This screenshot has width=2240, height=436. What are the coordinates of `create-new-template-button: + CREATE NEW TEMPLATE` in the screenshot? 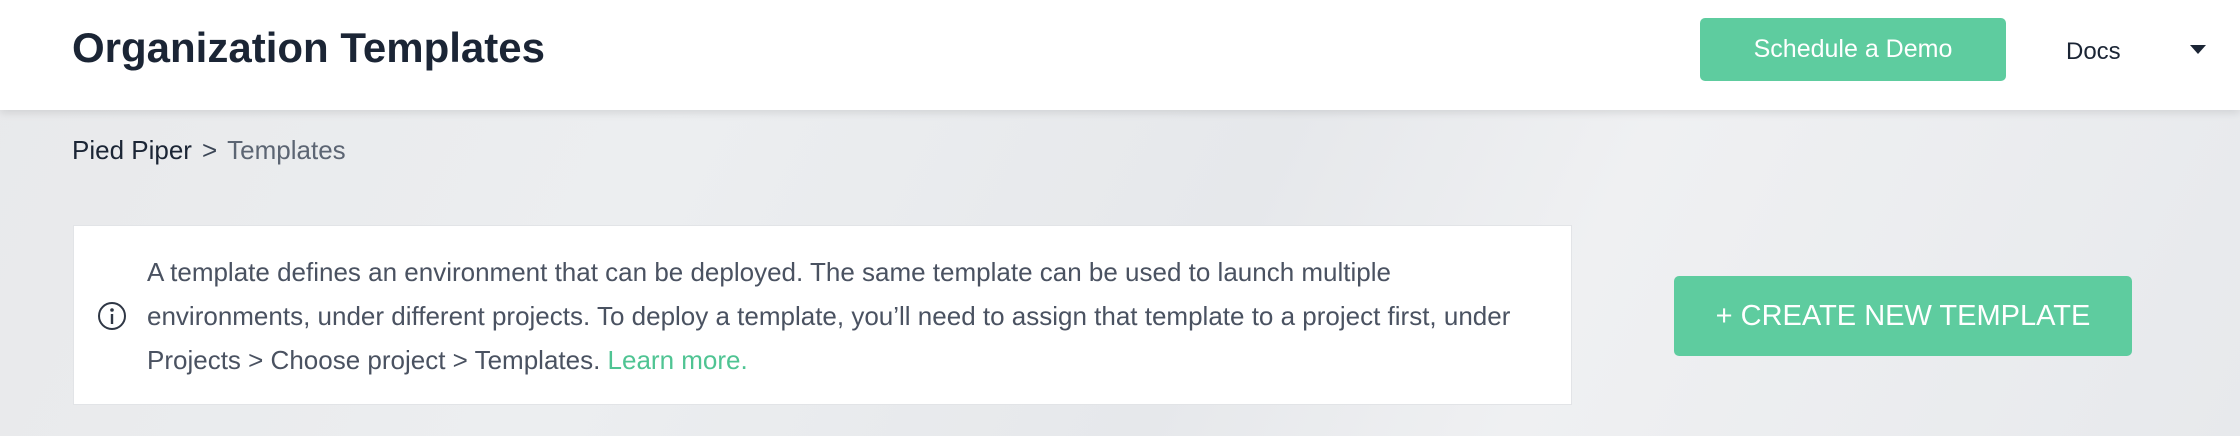 It's located at (1903, 316).